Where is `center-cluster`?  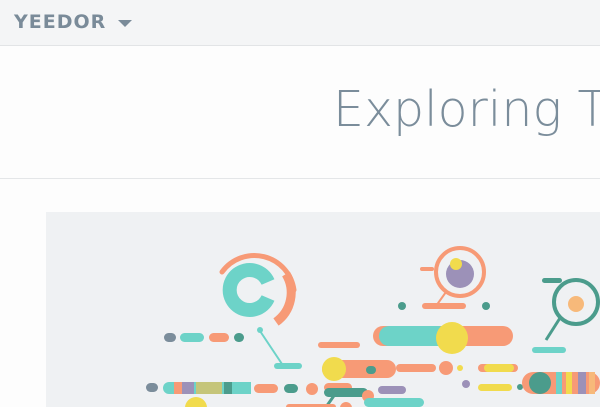
center-cluster is located at coordinates (404, 364).